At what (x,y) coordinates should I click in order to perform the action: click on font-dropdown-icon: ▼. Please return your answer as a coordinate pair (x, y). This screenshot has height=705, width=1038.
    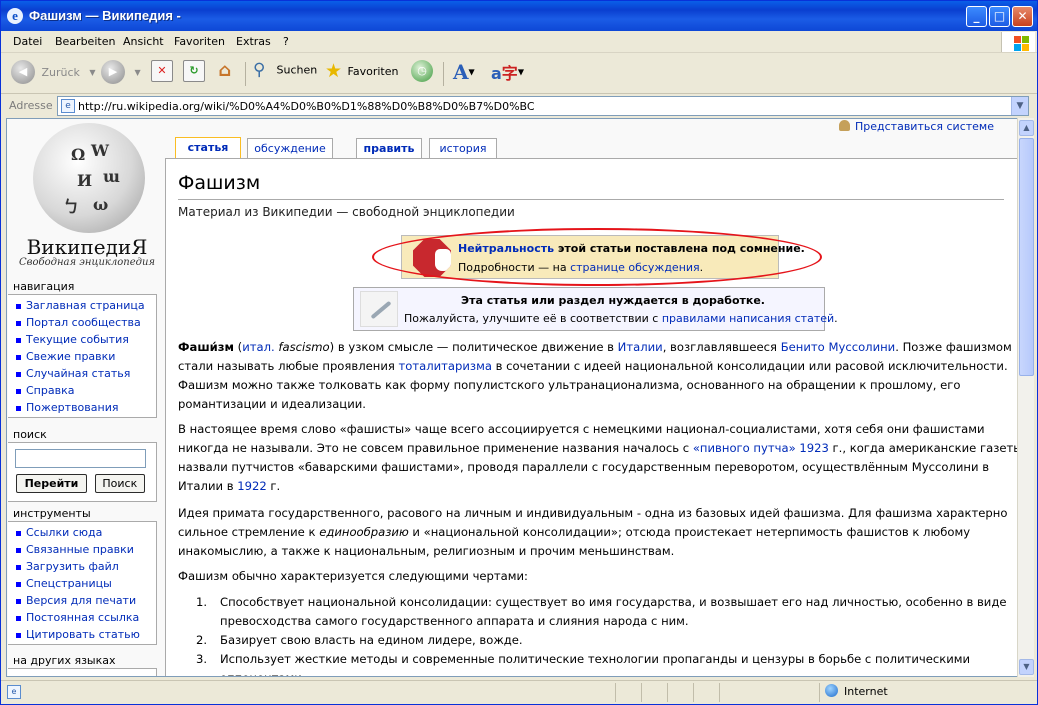
    Looking at the image, I should click on (471, 72).